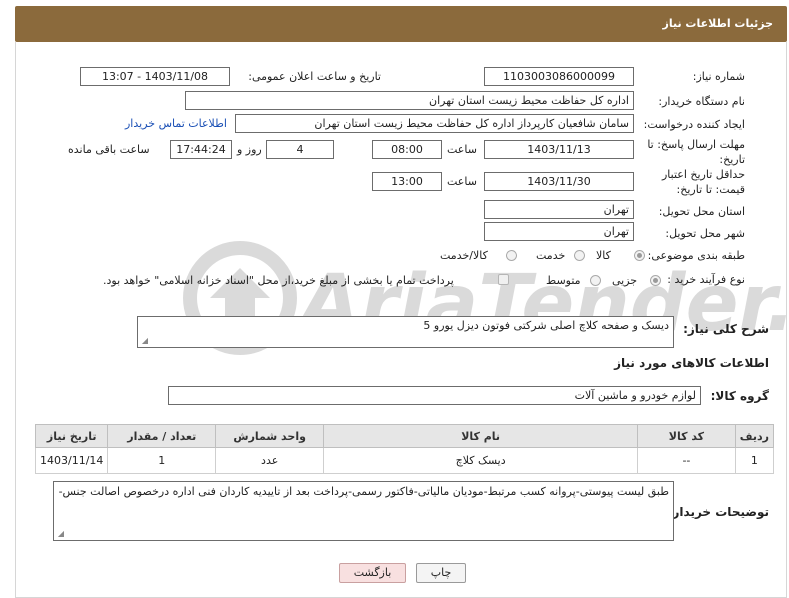 The image size is (789, 598). Describe the element at coordinates (696, 152) in the screenshot. I see `reply-deadline-label: مهلت ارسال پاسخ: تا تاریخ:` at that location.